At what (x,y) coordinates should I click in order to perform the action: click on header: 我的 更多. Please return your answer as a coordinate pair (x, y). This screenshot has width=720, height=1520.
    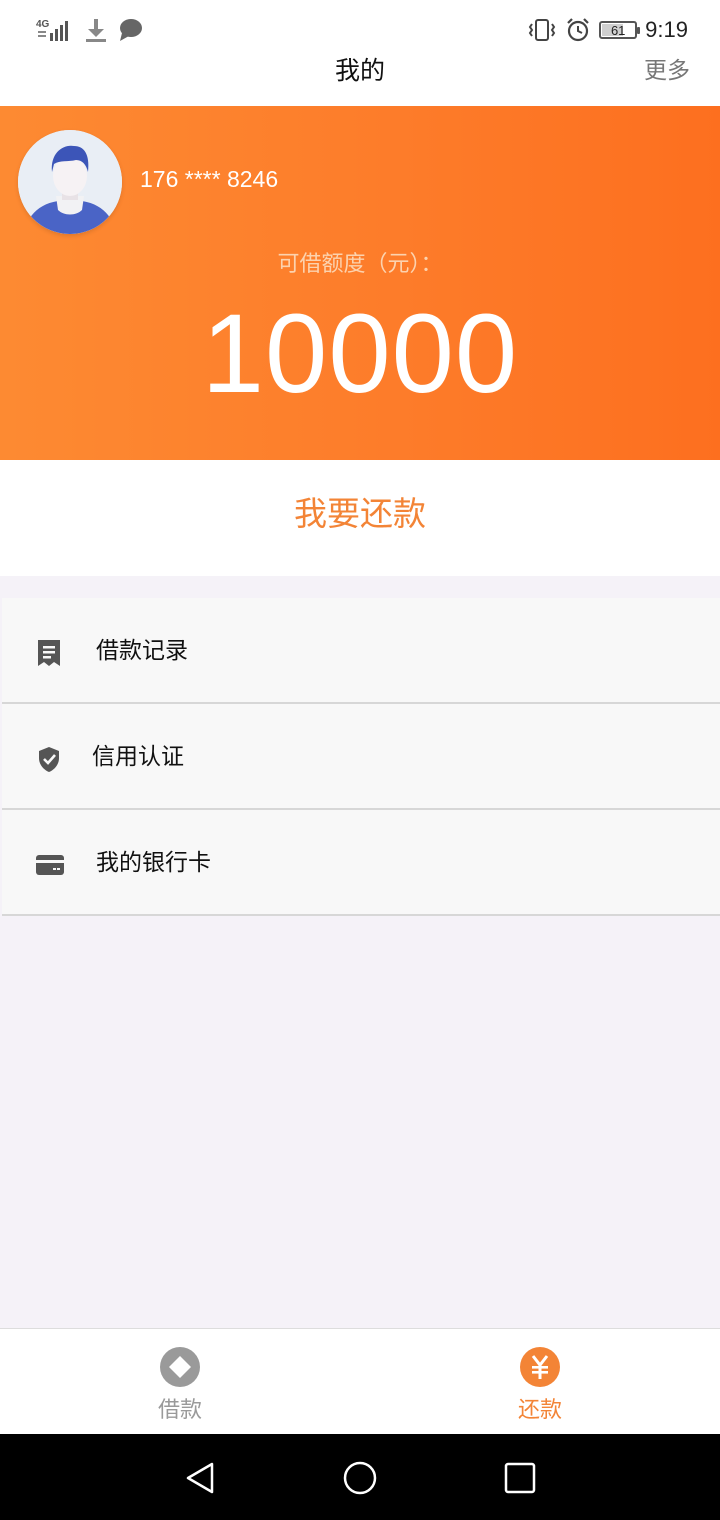
    Looking at the image, I should click on (360, 81).